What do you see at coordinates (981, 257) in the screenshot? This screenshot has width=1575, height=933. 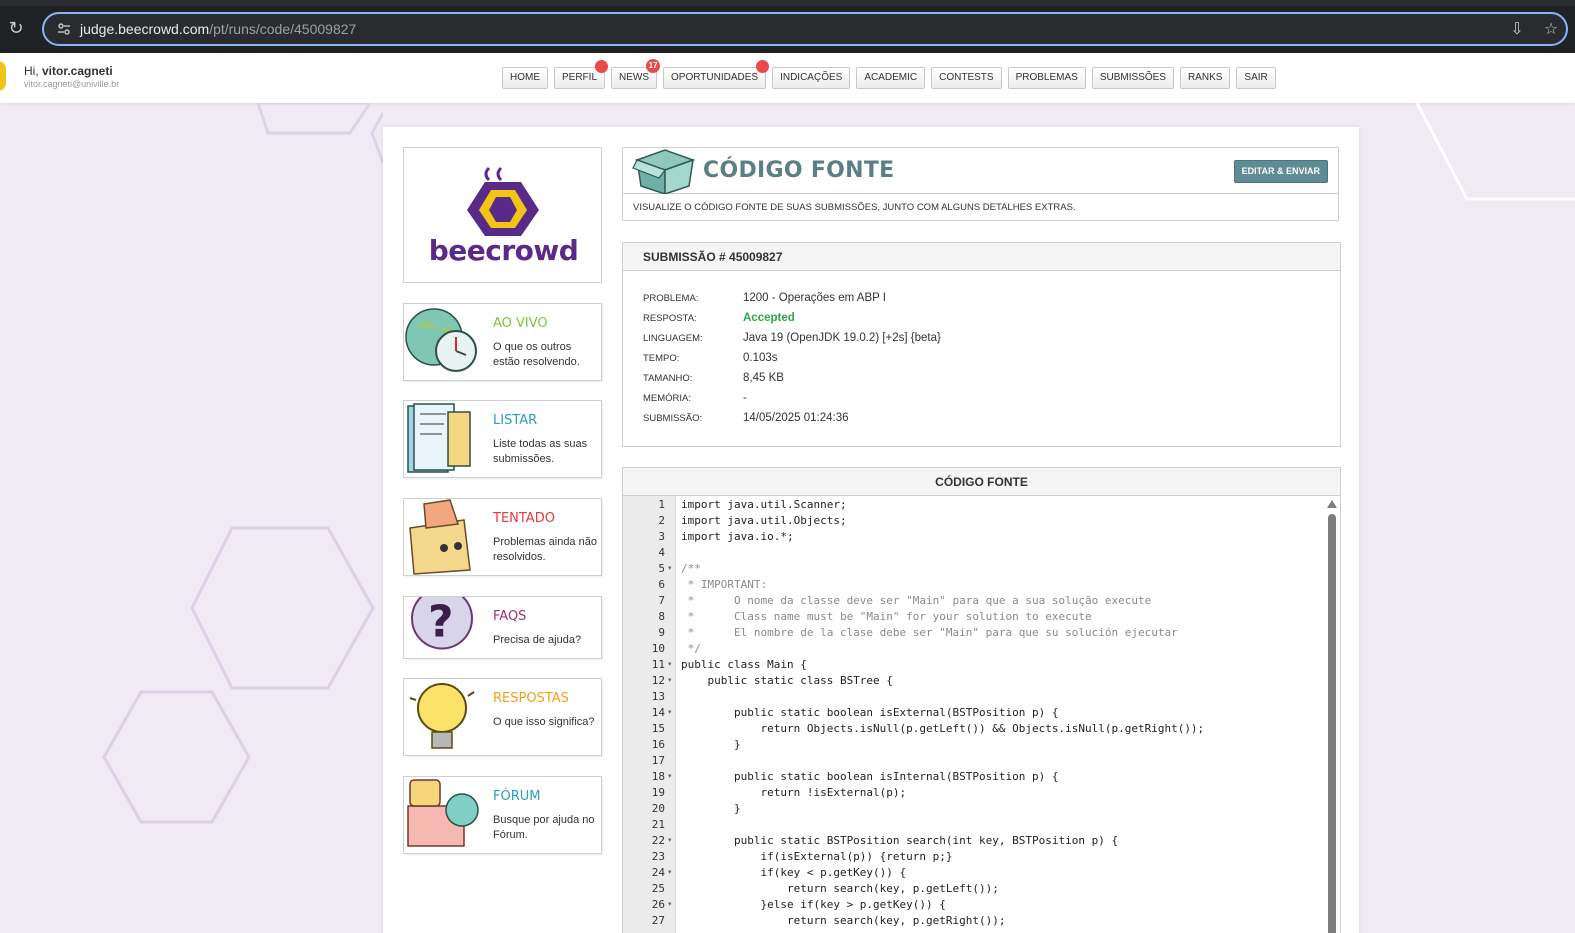 I see `submission-header: SUBMISSÃO # 45009827` at bounding box center [981, 257].